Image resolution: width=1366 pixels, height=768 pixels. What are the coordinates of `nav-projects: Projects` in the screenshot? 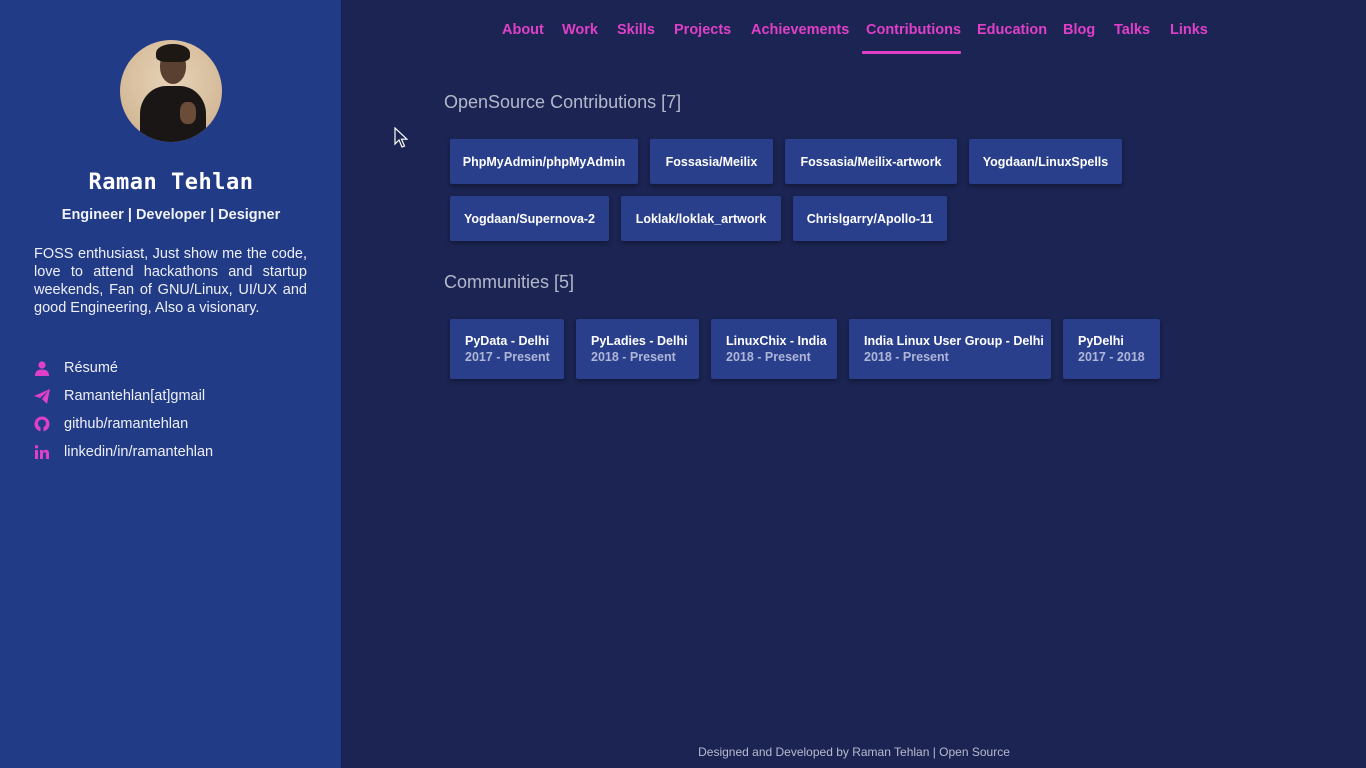 It's located at (702, 30).